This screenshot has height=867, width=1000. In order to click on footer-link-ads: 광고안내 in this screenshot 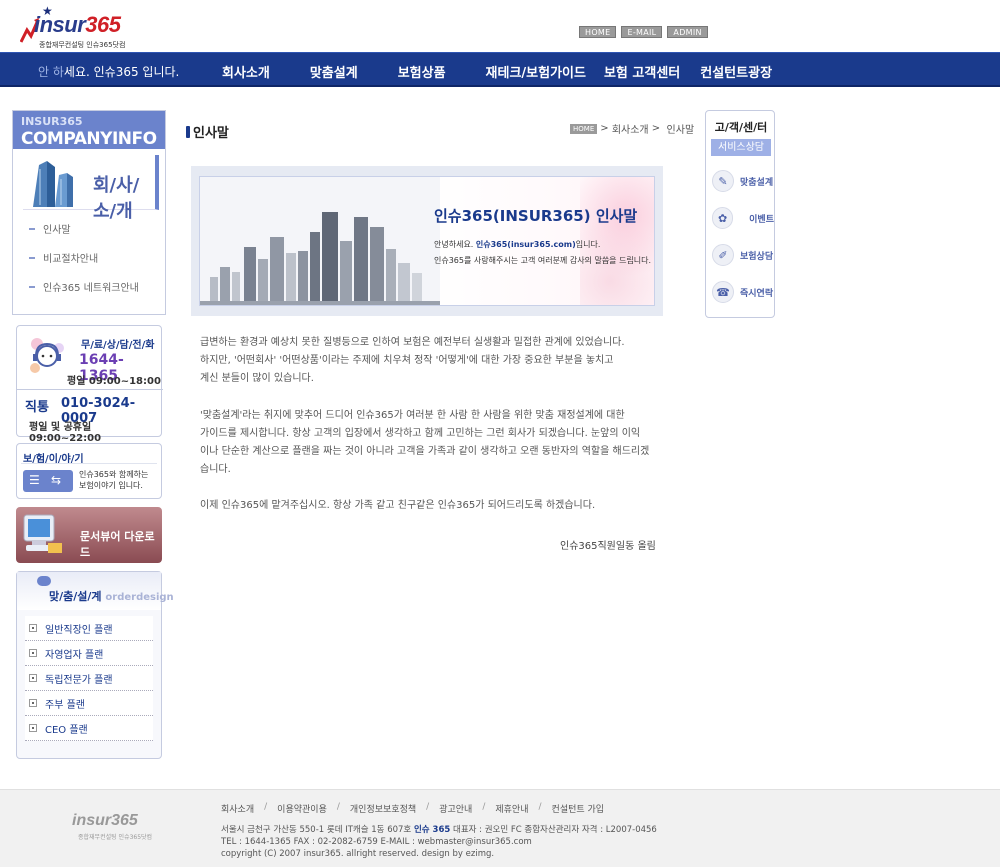, I will do `click(455, 808)`.